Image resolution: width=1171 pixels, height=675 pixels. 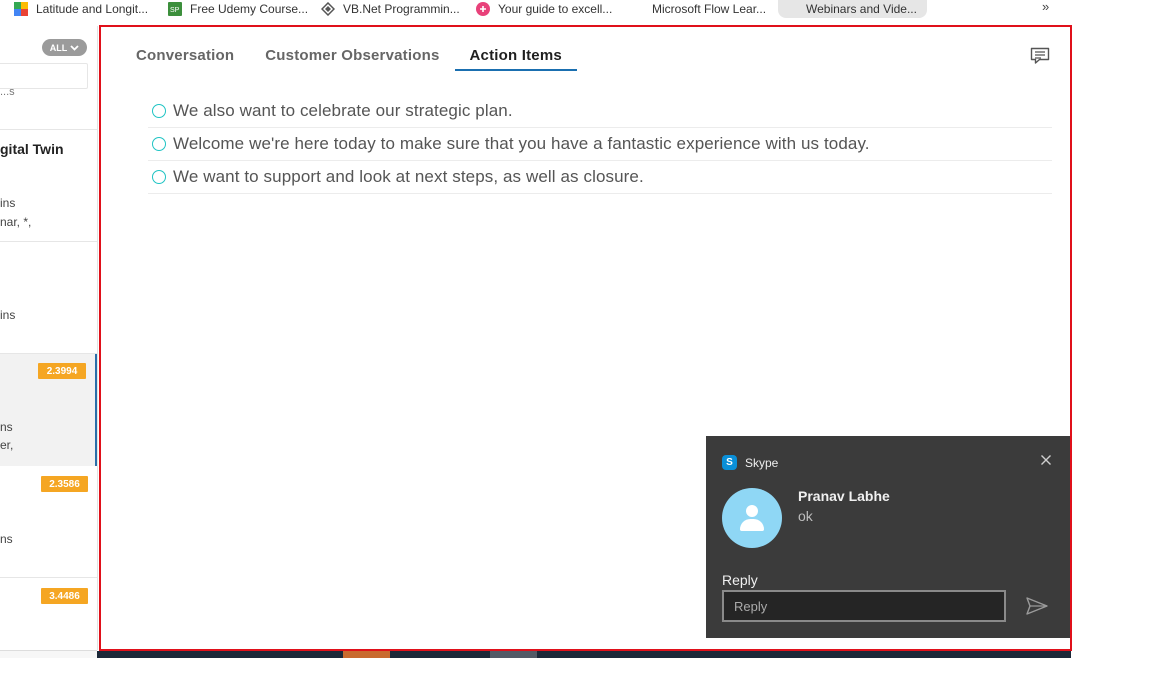 I want to click on comment-icon, so click(x=1040, y=56).